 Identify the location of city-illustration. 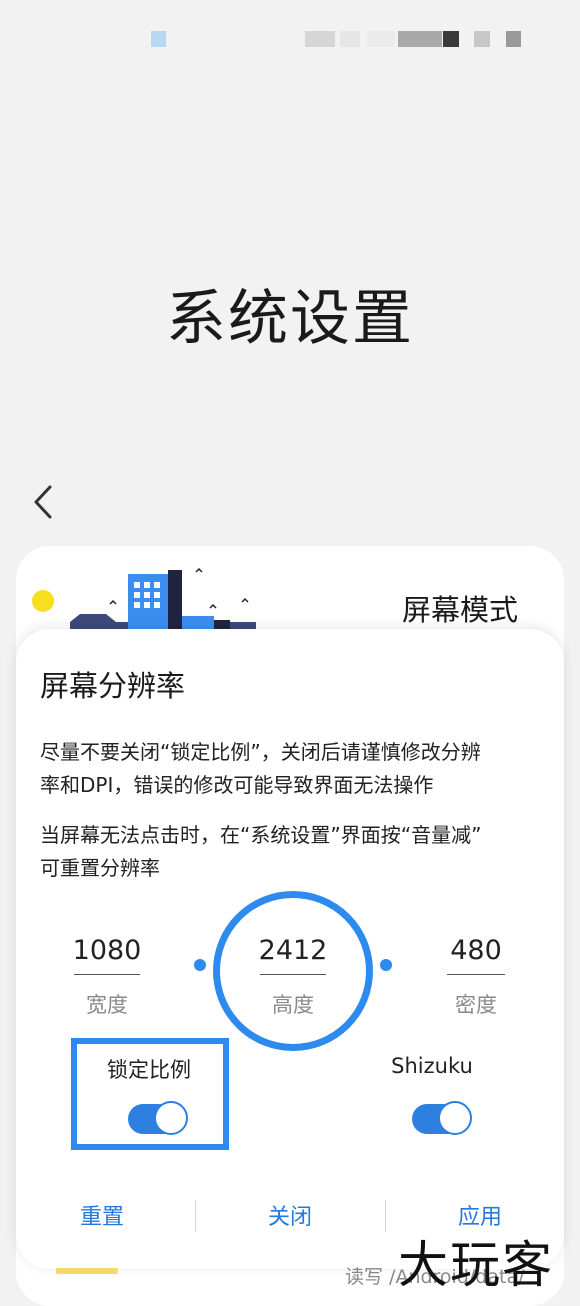
(163, 598).